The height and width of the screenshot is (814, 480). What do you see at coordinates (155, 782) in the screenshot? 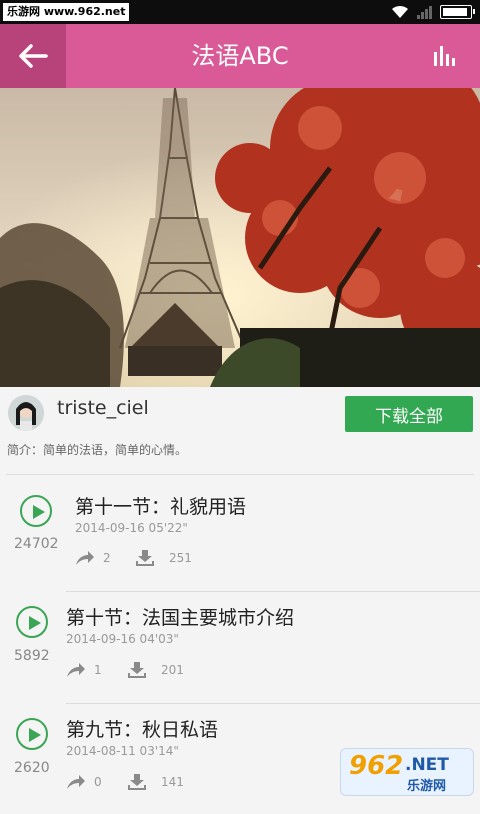
I see `download-stat: 141` at bounding box center [155, 782].